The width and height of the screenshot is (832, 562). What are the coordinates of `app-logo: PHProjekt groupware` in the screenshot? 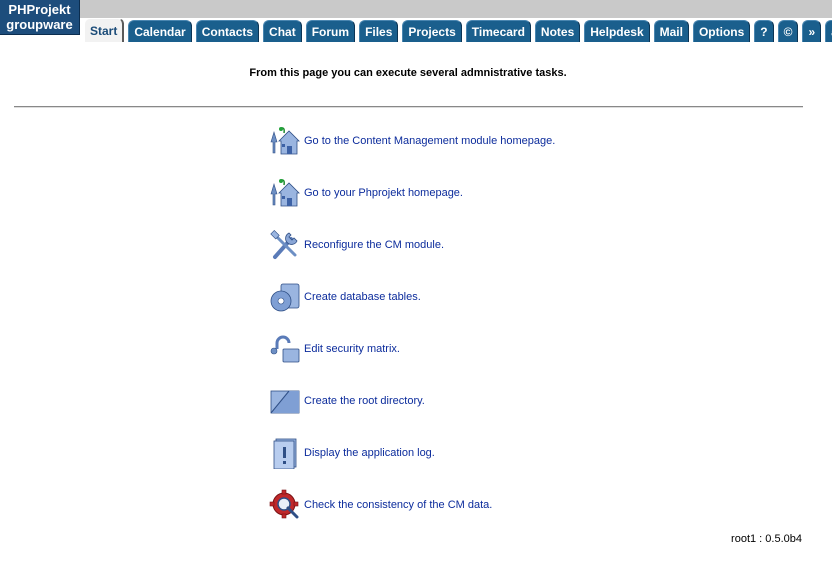 It's located at (40, 17).